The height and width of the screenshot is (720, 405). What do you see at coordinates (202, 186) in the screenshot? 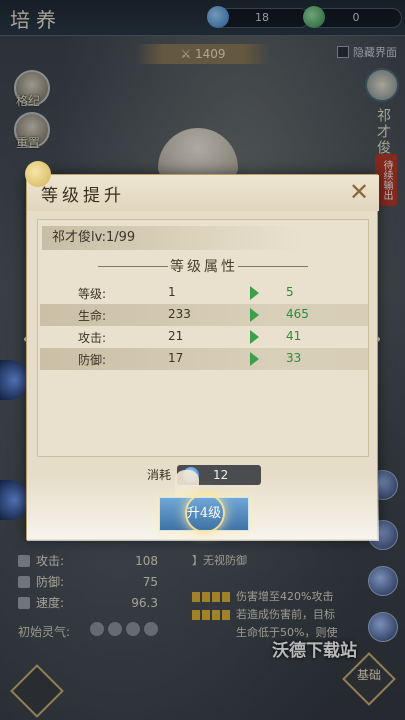
I see `dialog-header: 等级提升 ✕` at bounding box center [202, 186].